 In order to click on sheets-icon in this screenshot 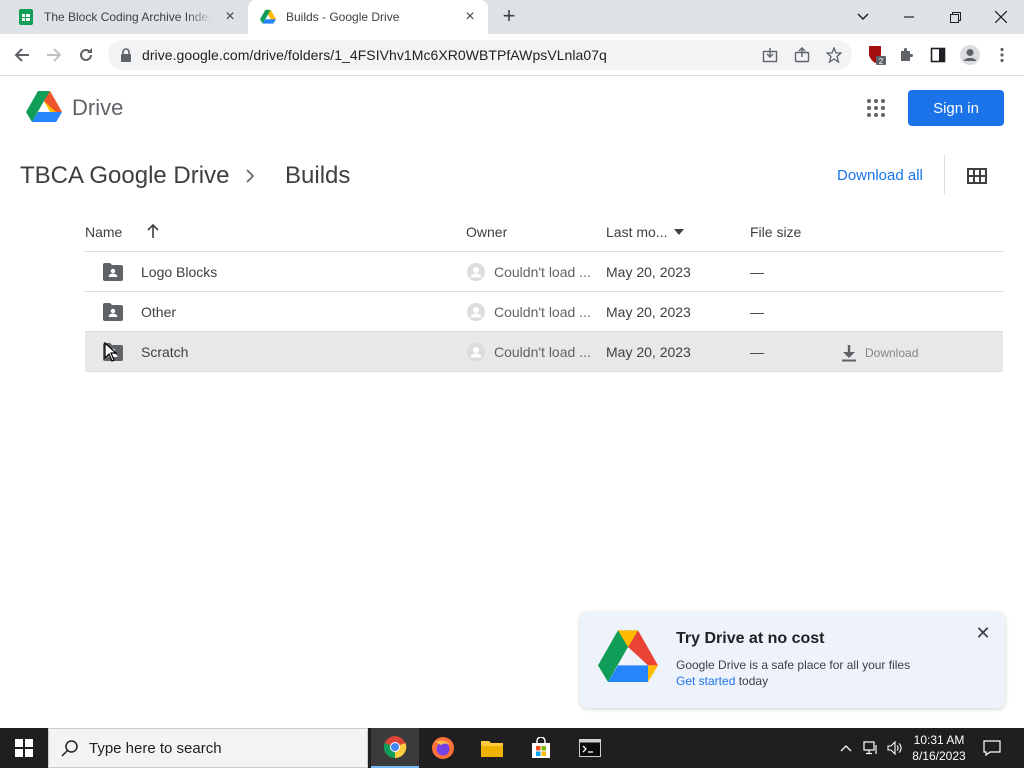, I will do `click(26, 17)`.